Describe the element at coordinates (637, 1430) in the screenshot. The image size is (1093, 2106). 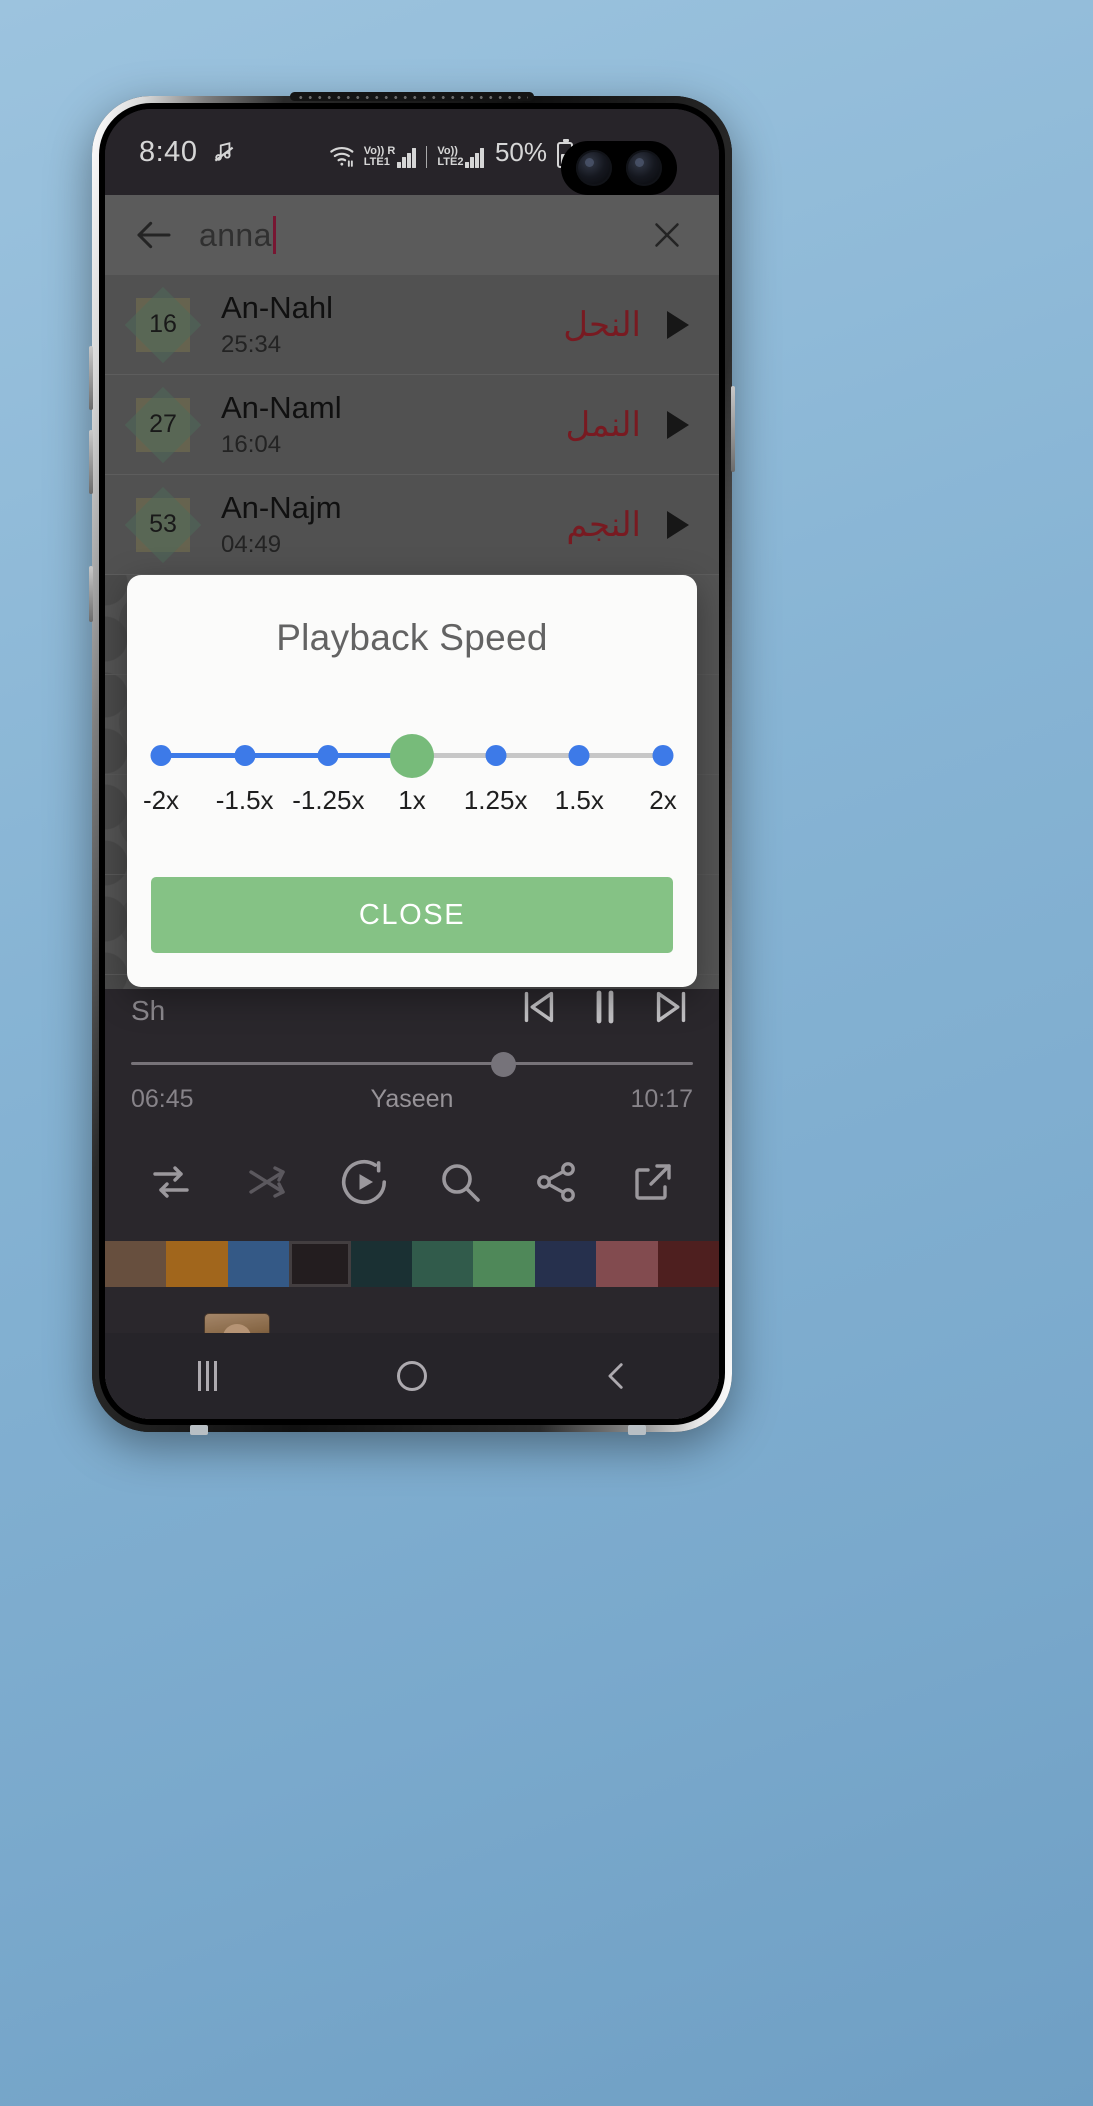
I see `bottom-nub-right` at that location.